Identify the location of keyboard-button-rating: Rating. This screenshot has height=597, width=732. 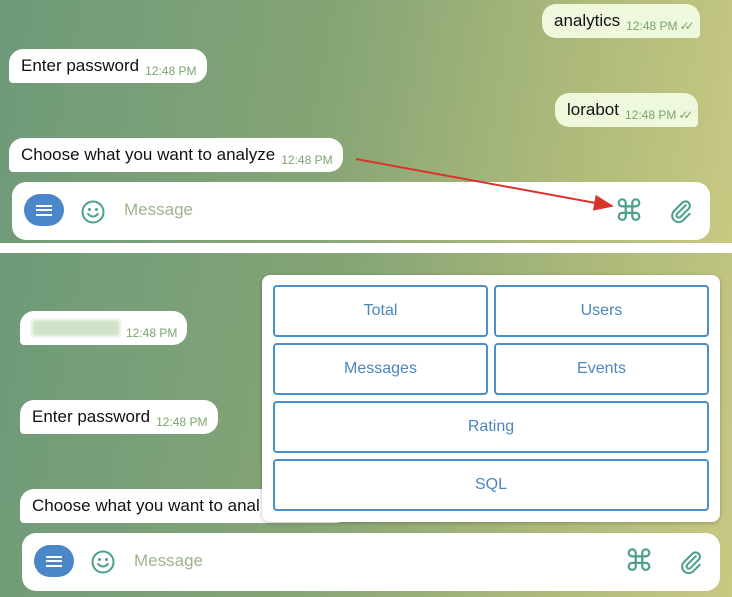
(491, 427).